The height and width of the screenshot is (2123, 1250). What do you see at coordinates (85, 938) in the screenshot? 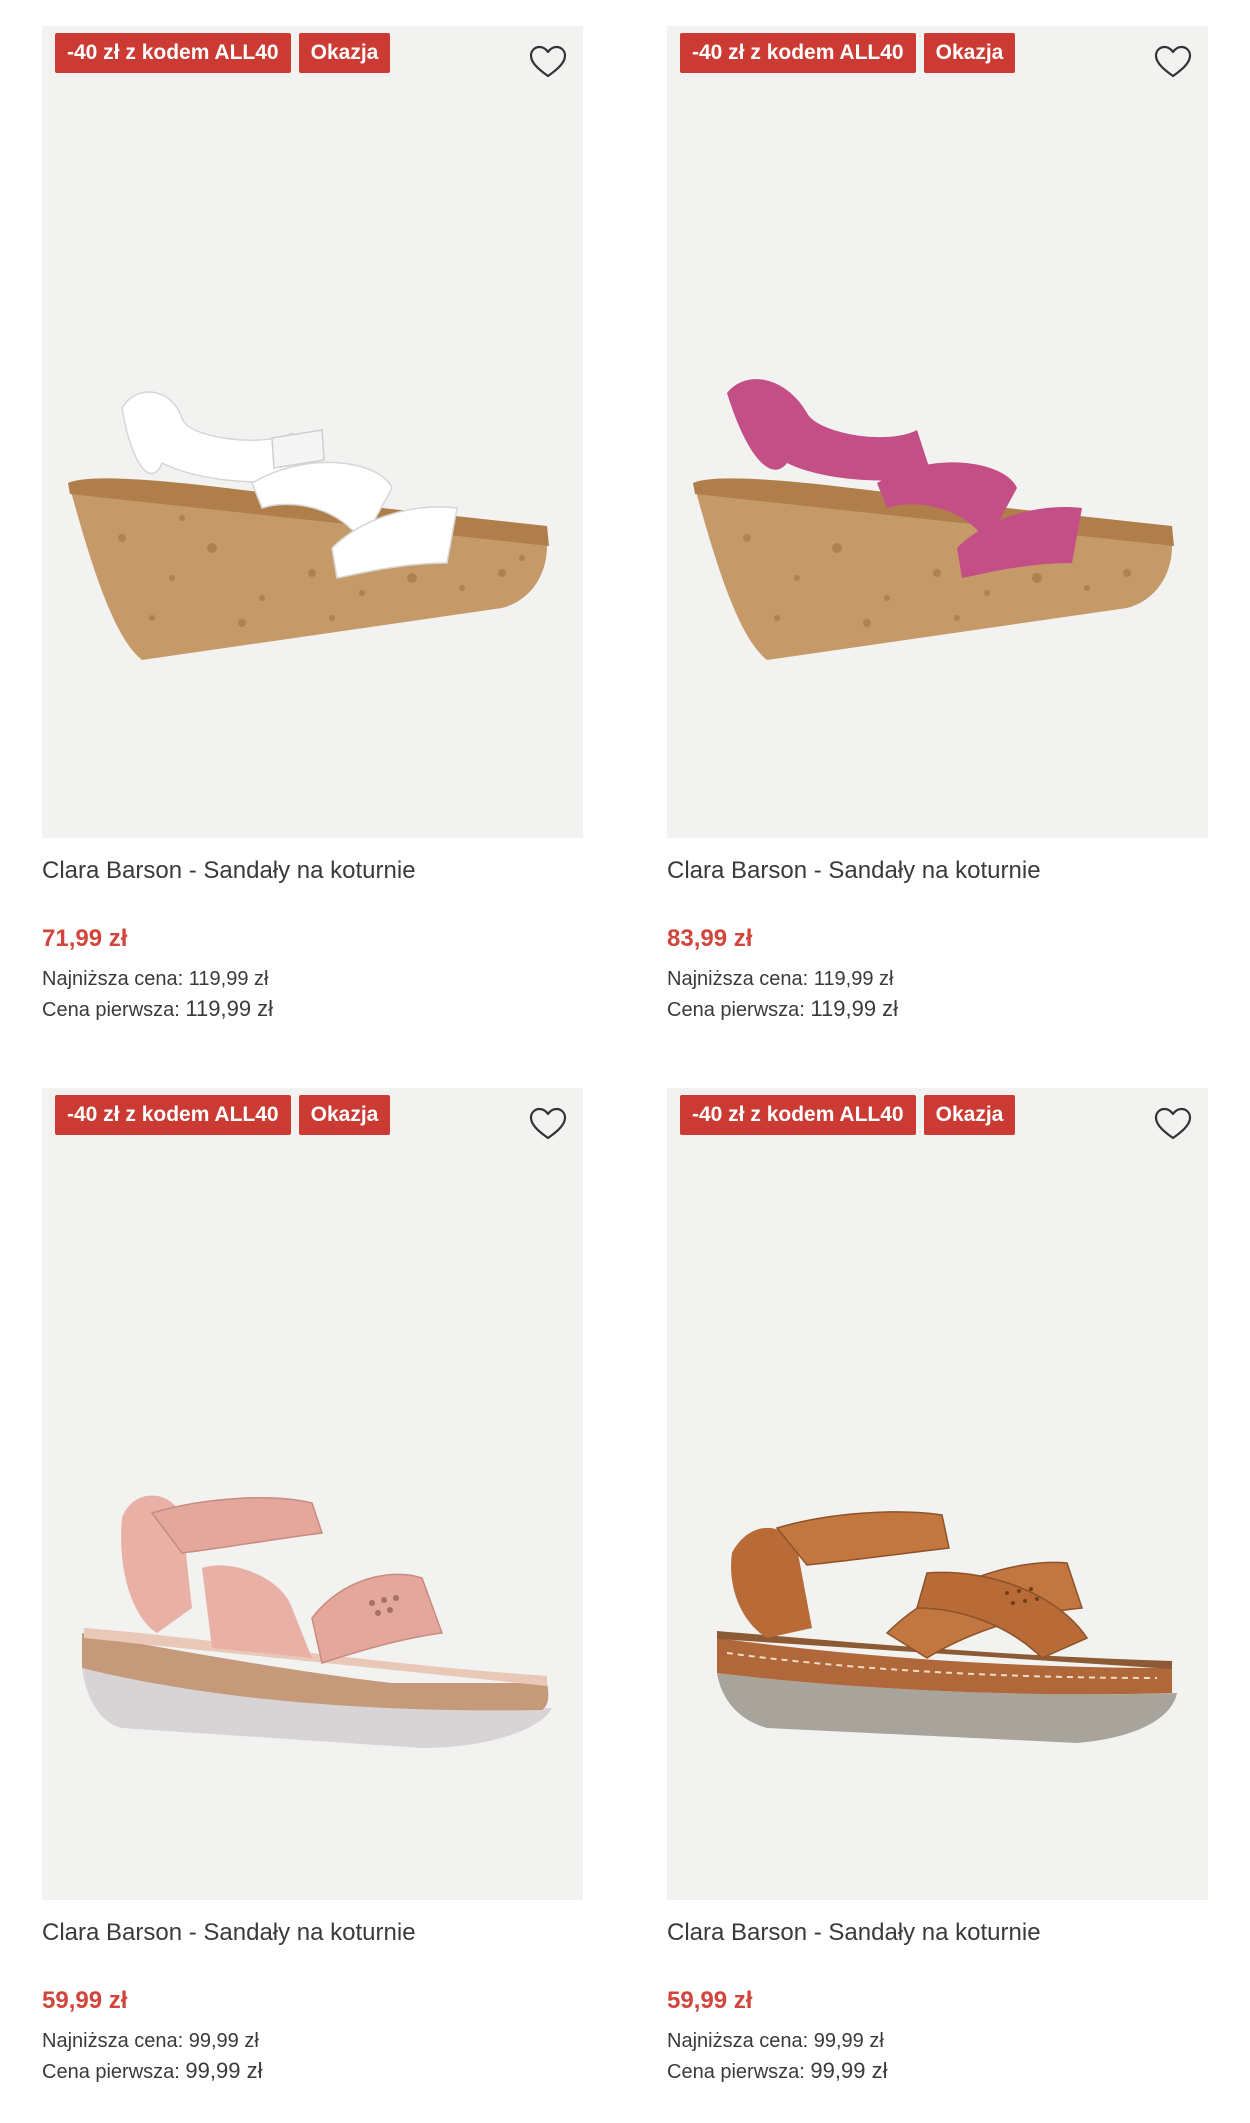
I see `product-price: 71,99 zł` at bounding box center [85, 938].